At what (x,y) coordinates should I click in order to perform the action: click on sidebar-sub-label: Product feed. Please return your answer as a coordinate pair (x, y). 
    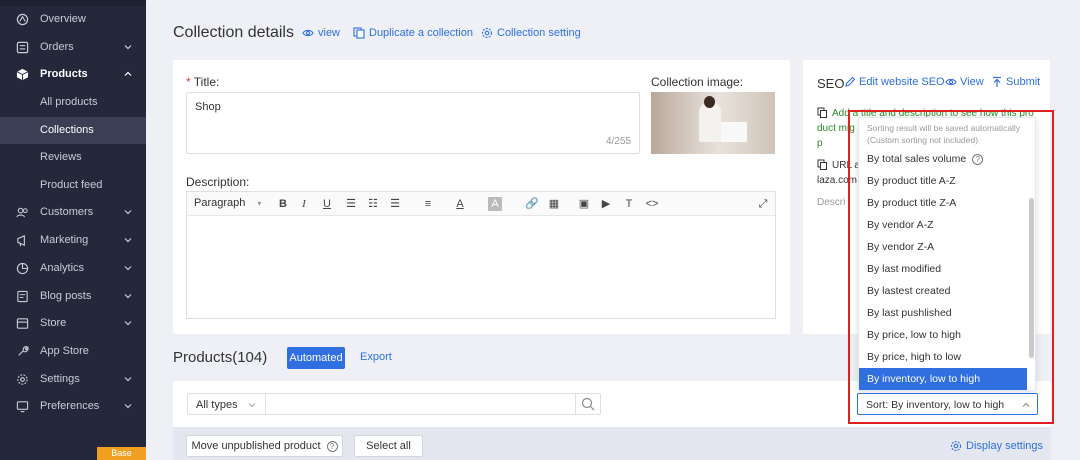
    Looking at the image, I should click on (71, 185).